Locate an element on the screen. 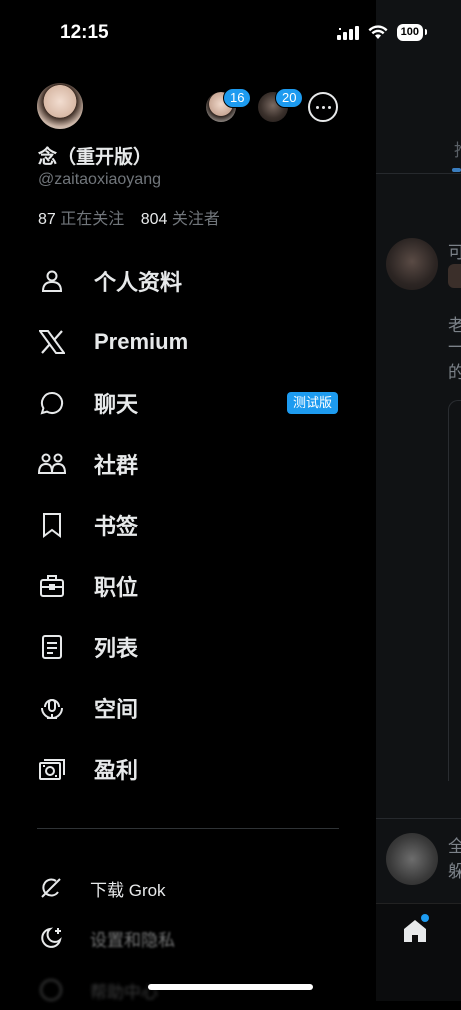  spaces-icon is located at coordinates (52, 708).